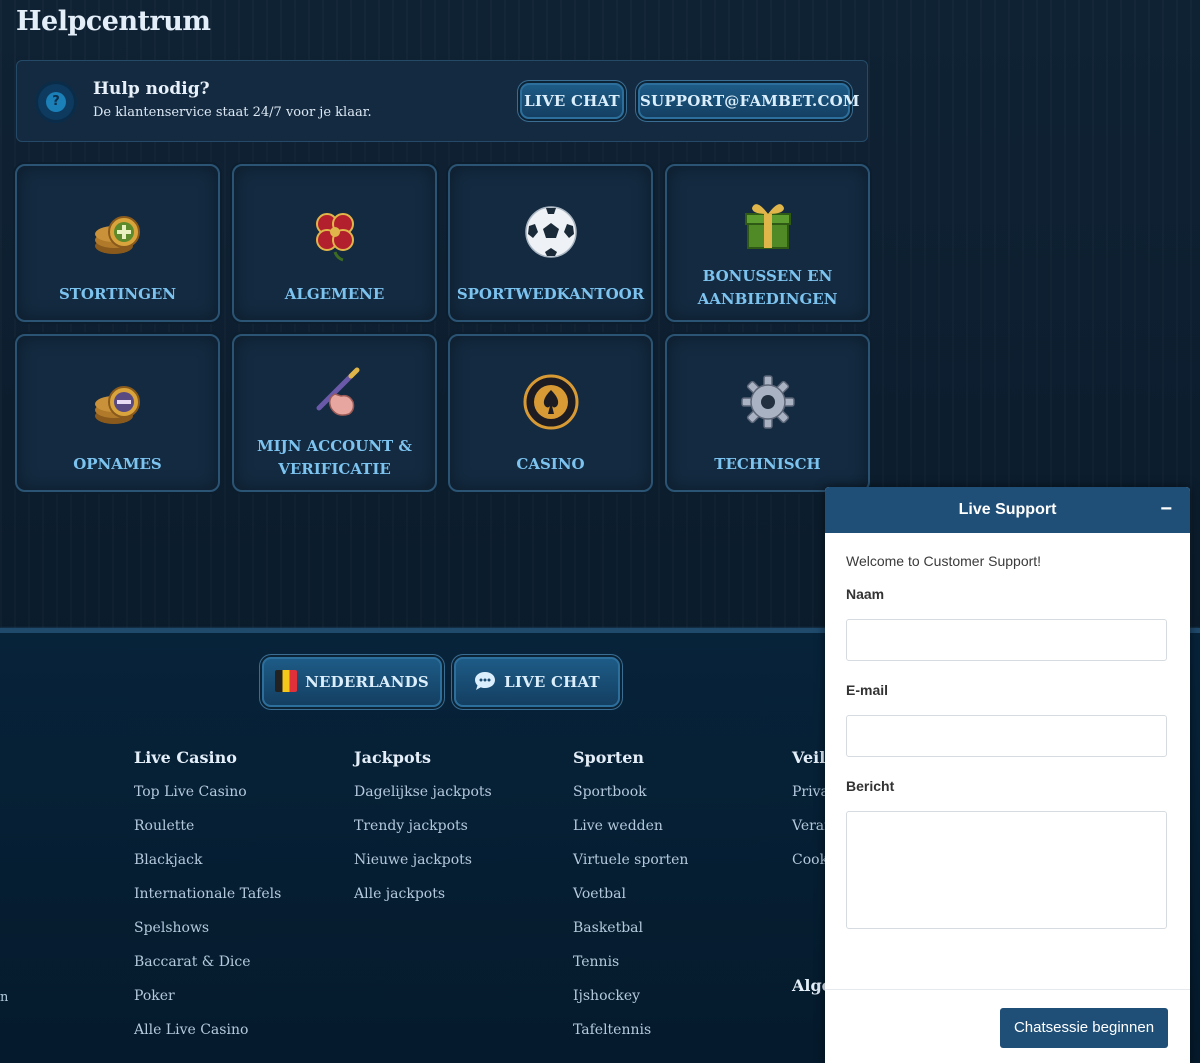  Describe the element at coordinates (185, 757) in the screenshot. I see `footer-heading-live-casino: Live Casino` at that location.